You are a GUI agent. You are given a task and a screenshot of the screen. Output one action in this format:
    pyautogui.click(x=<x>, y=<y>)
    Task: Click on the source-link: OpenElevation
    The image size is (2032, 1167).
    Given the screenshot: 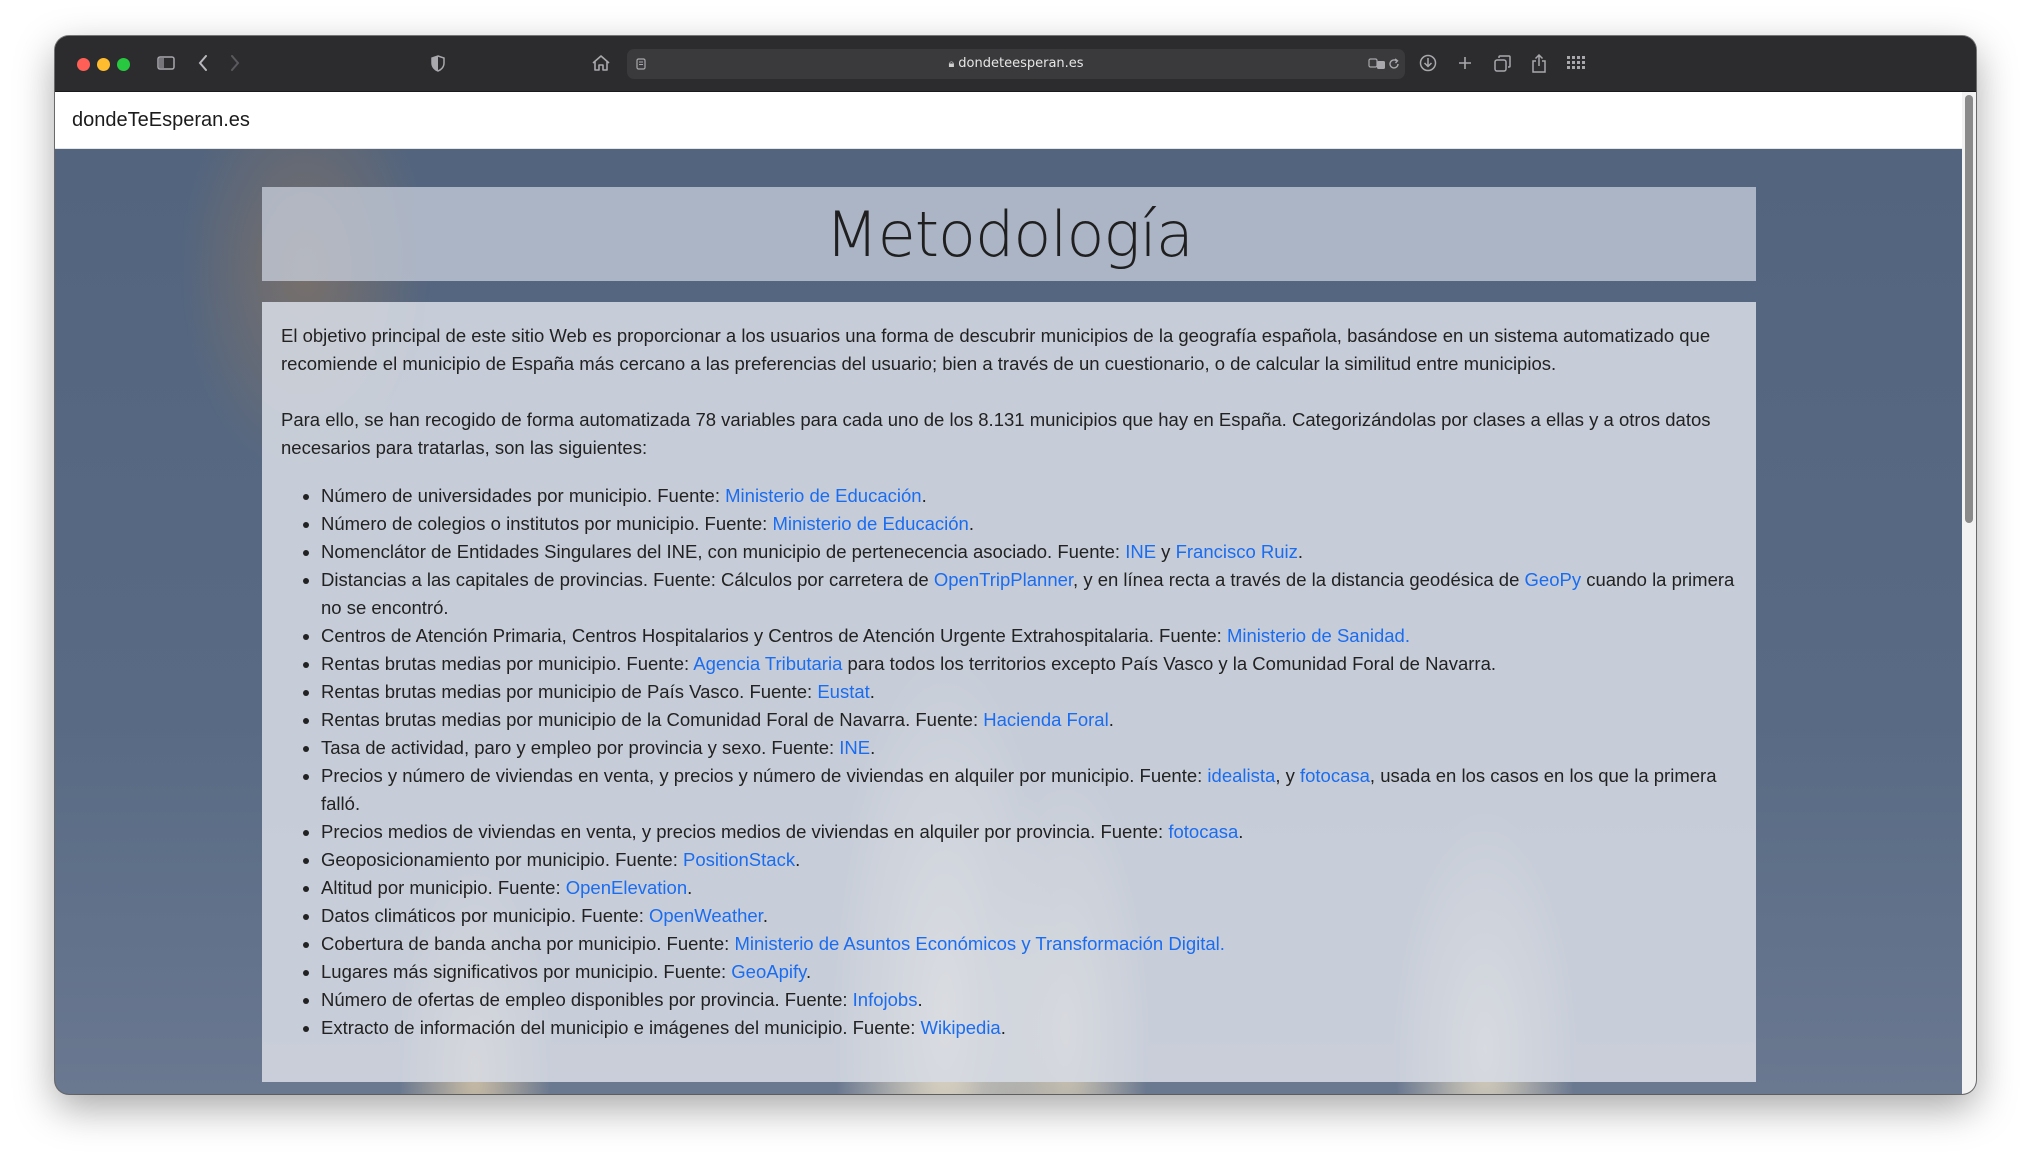 What is the action you would take?
    pyautogui.click(x=626, y=887)
    